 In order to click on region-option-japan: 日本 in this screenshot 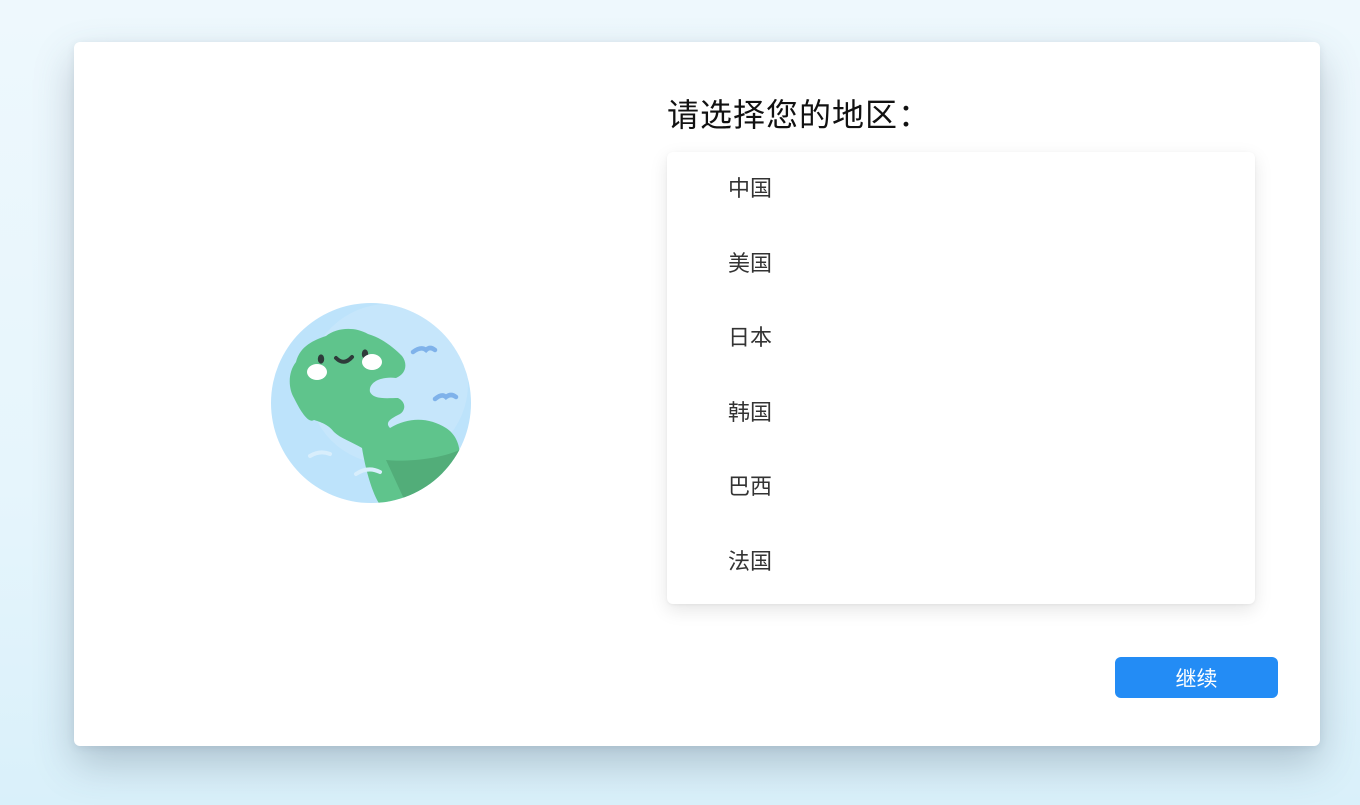, I will do `click(961, 338)`.